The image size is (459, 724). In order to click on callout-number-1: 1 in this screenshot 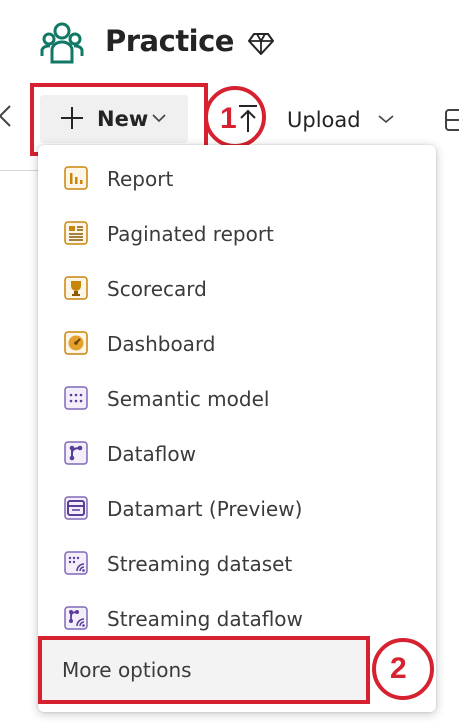, I will do `click(228, 118)`.